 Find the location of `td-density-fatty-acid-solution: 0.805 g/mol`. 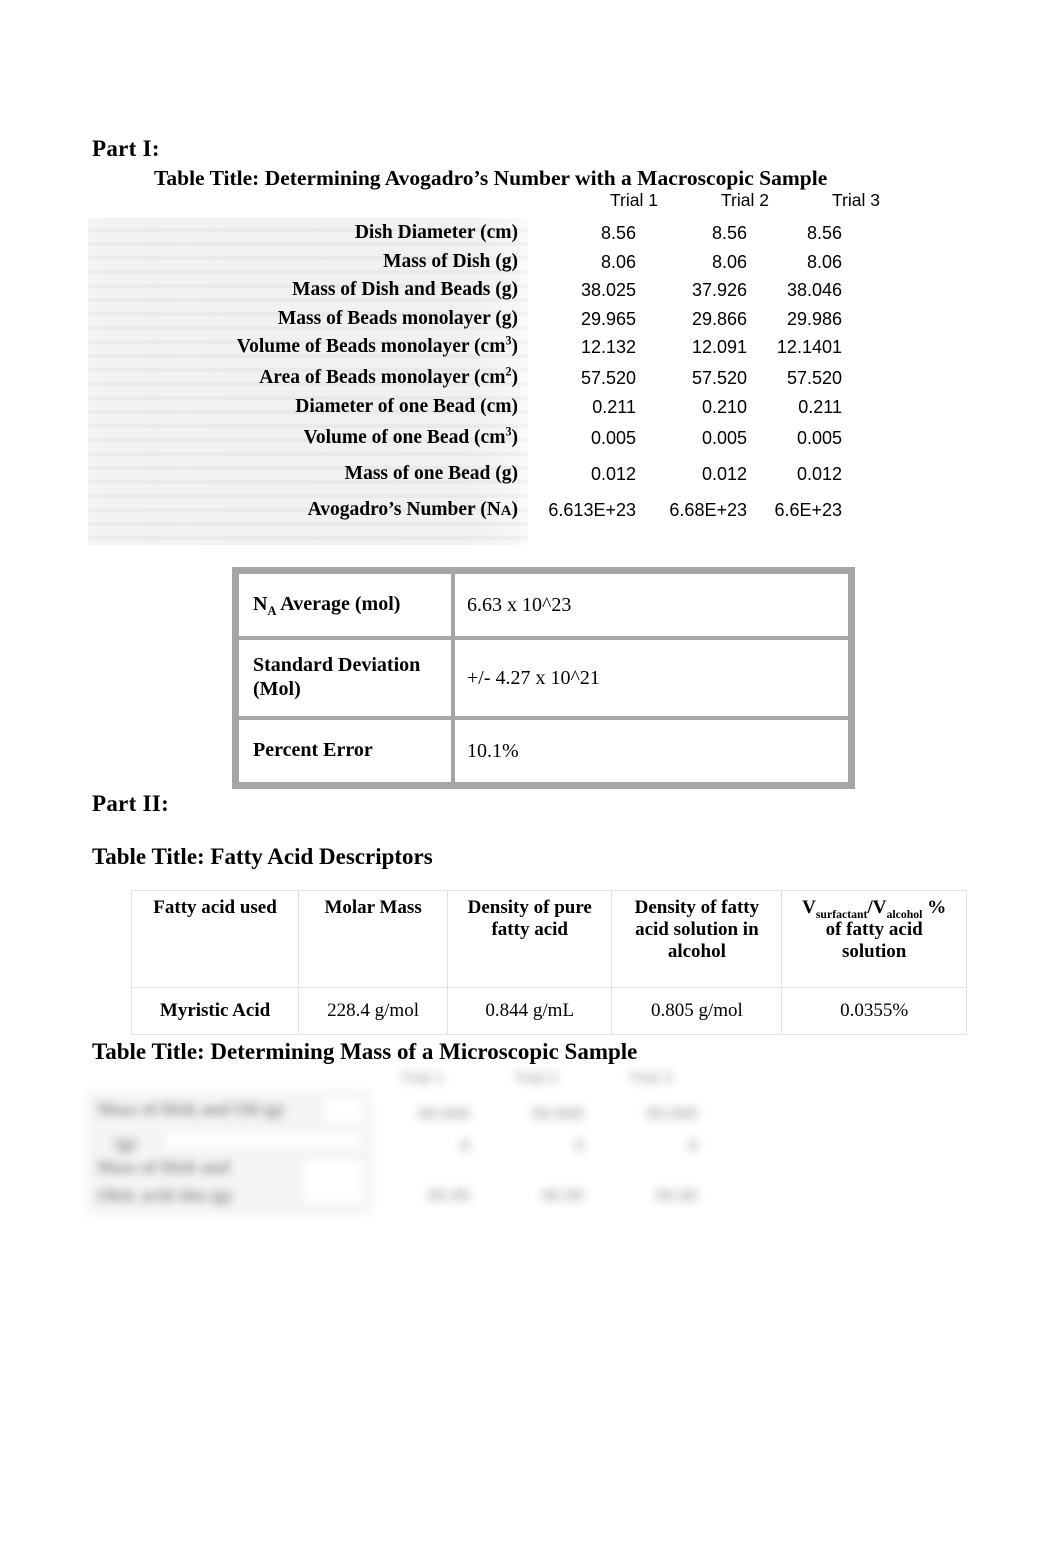

td-density-fatty-acid-solution: 0.805 g/mol is located at coordinates (697, 1011).